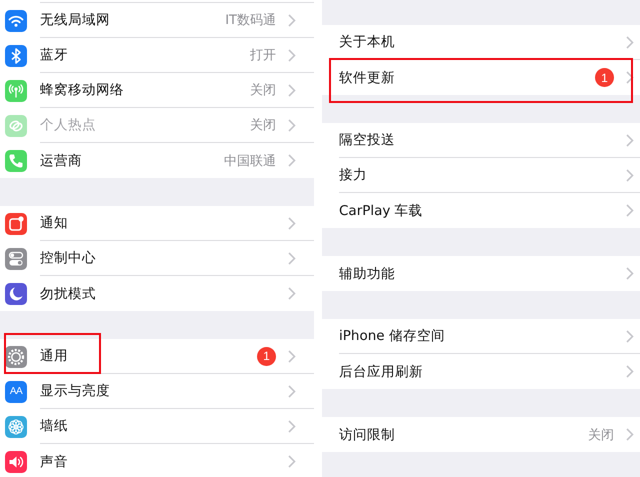 This screenshot has width=640, height=477. Describe the element at coordinates (157, 20) in the screenshot. I see `settings-row: 无线局域网 IT数码通` at that location.